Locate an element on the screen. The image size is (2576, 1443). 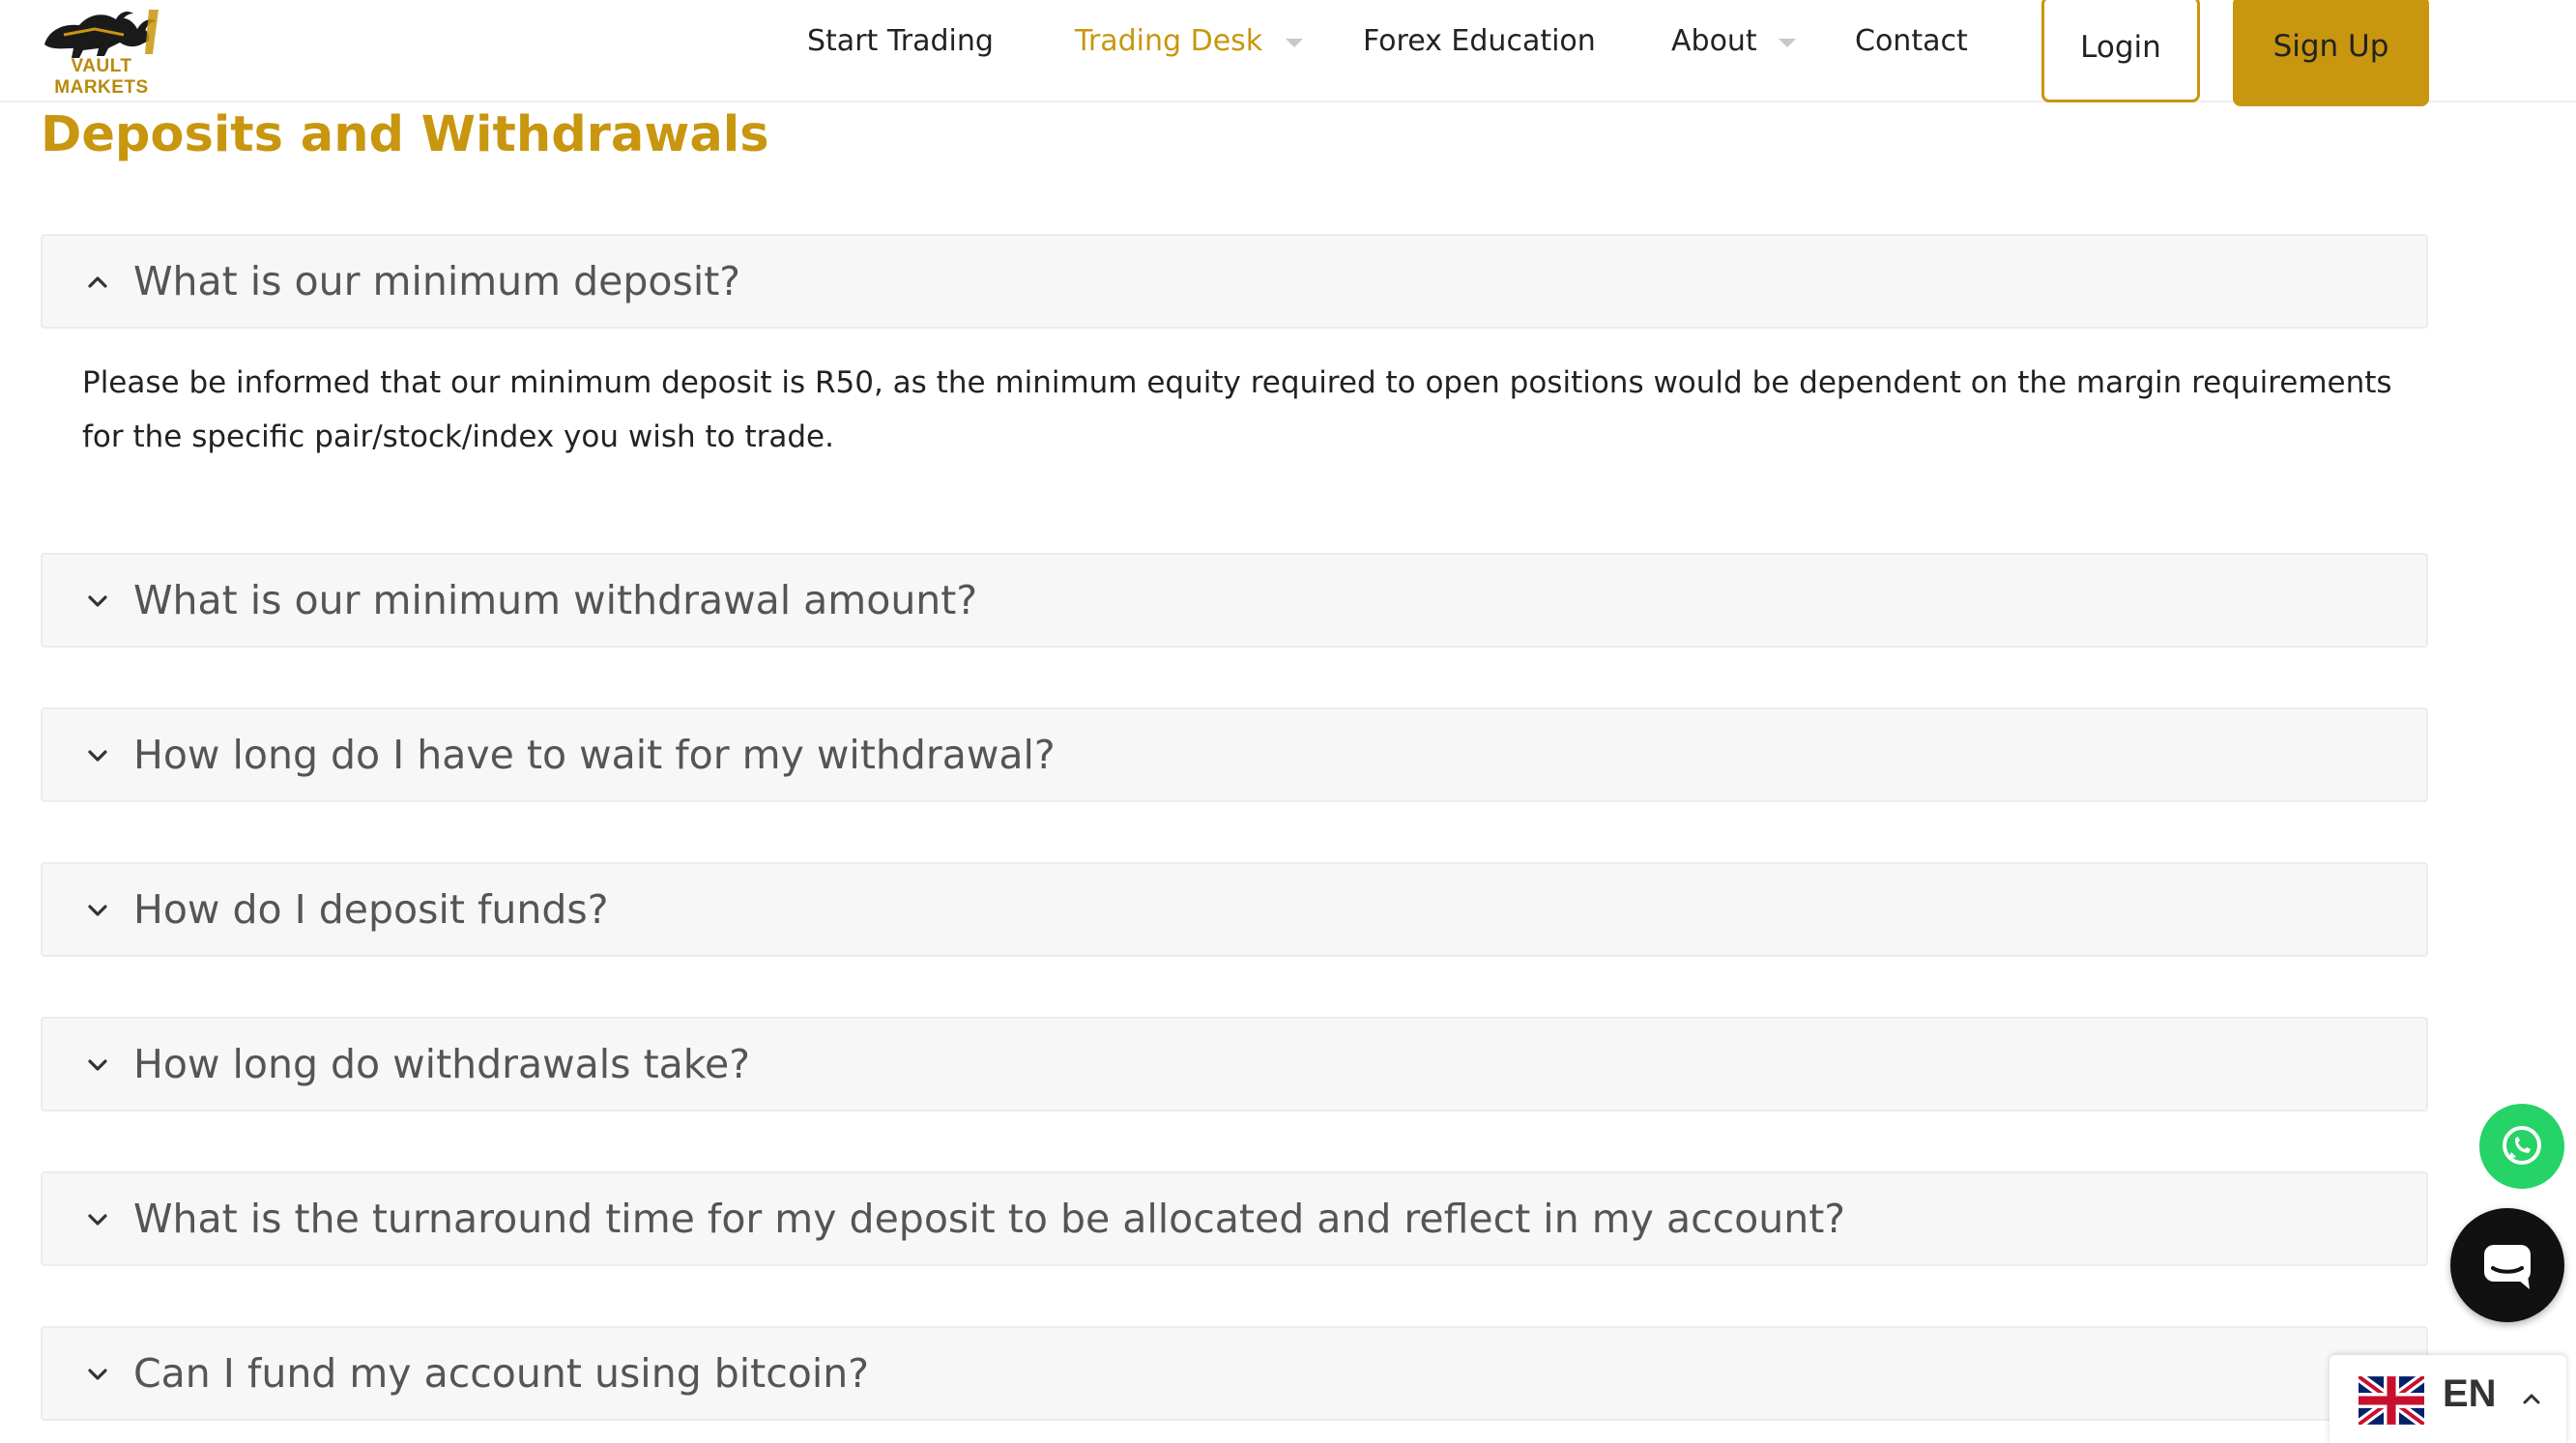
nav-forex-education: Forex Education is located at coordinates (1480, 41).